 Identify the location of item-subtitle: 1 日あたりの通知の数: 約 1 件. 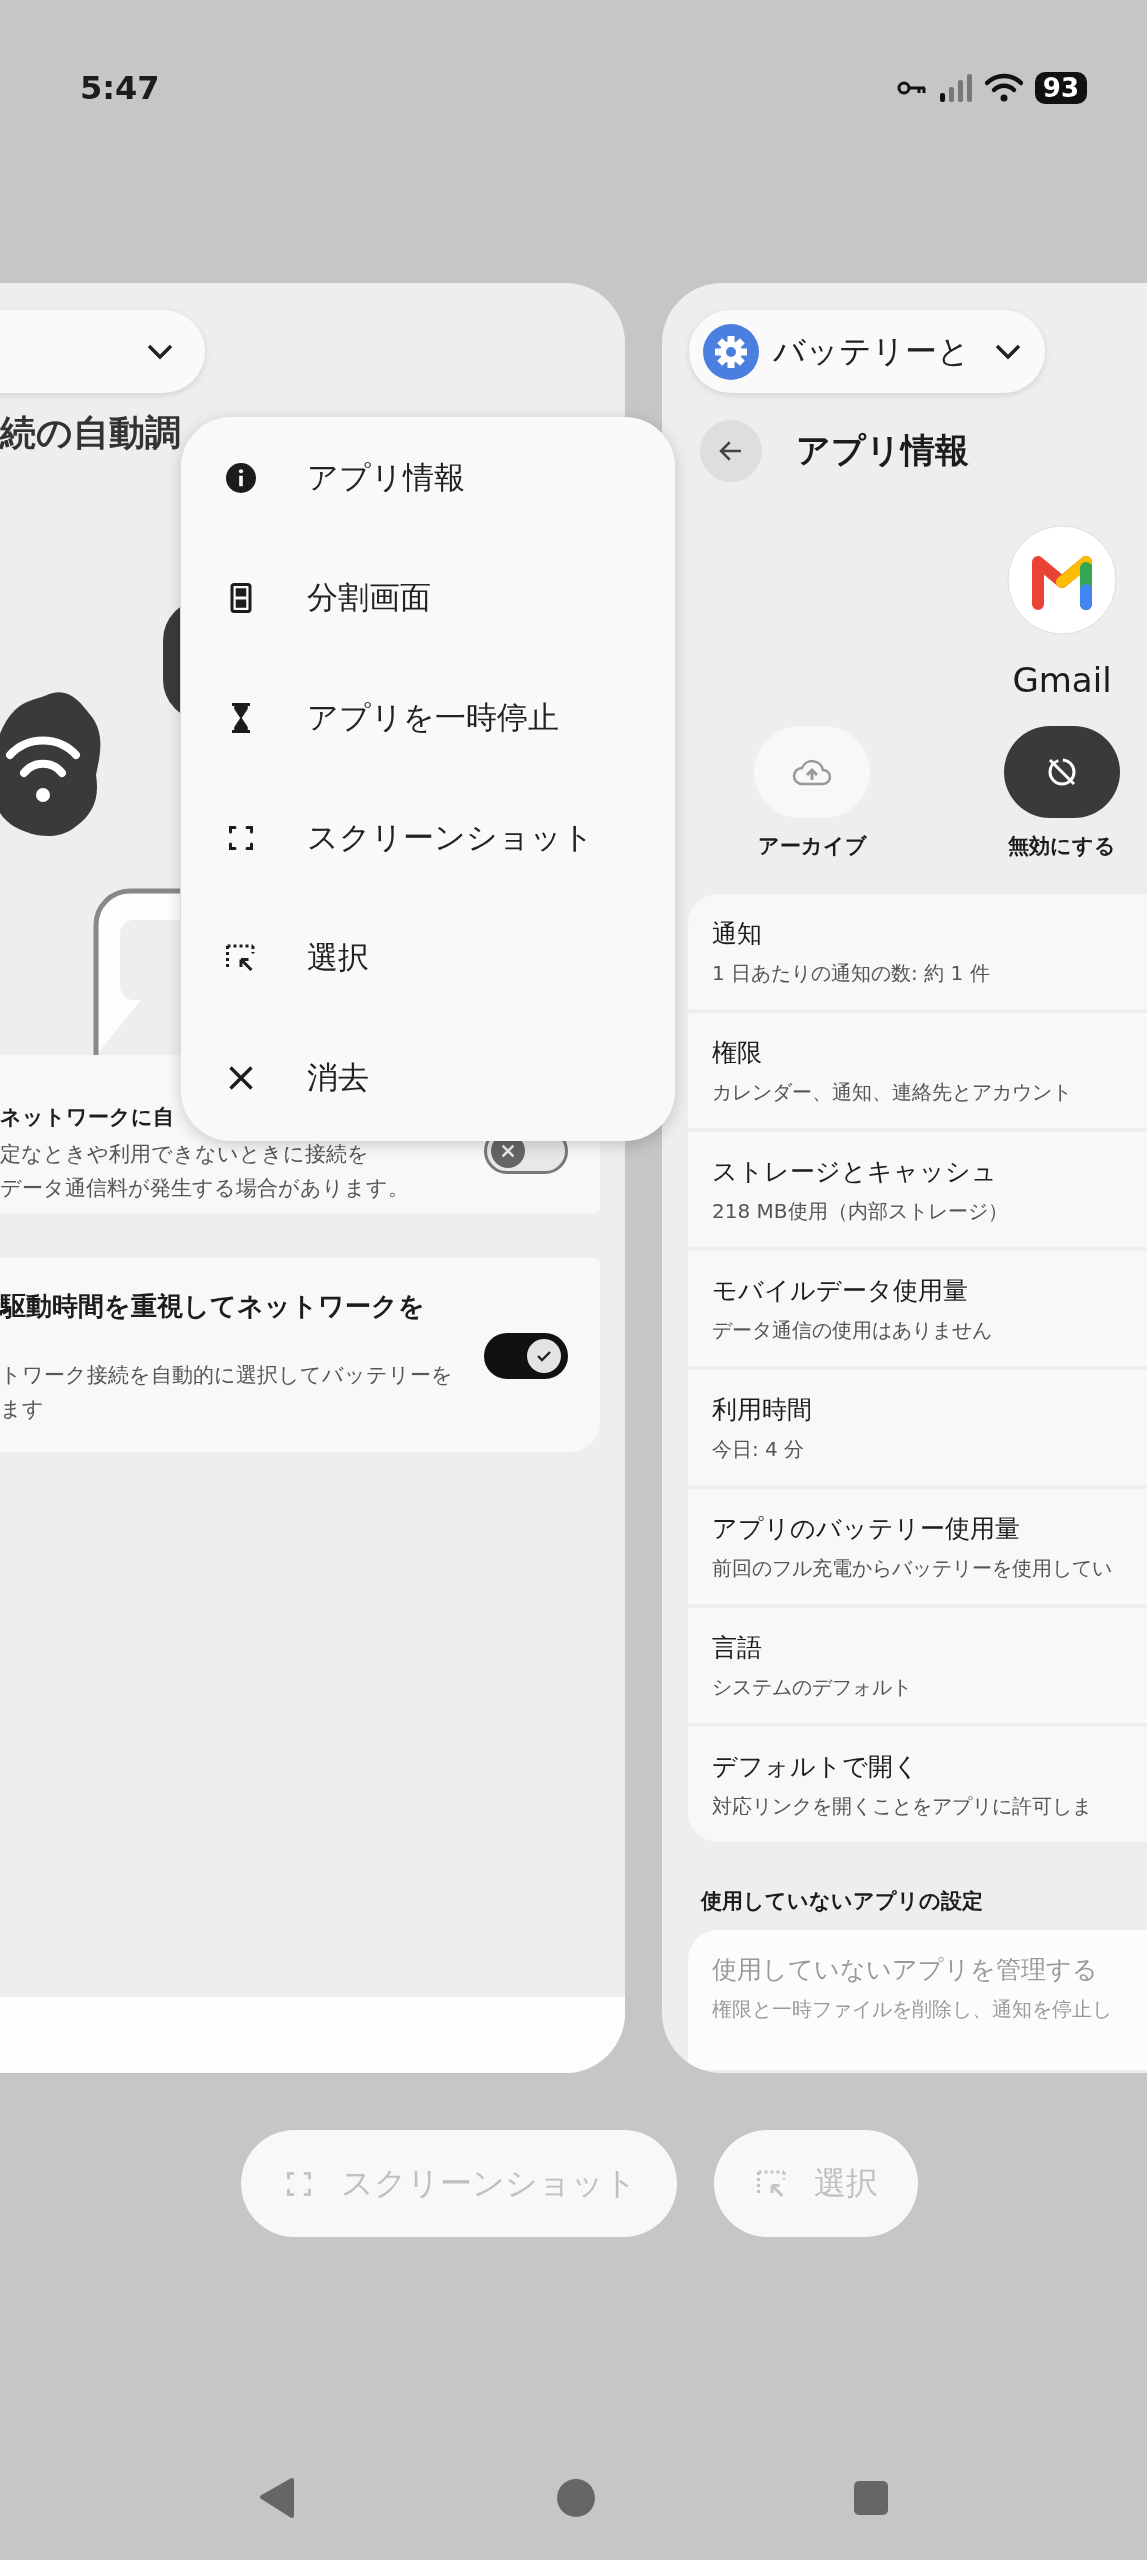
(851, 973).